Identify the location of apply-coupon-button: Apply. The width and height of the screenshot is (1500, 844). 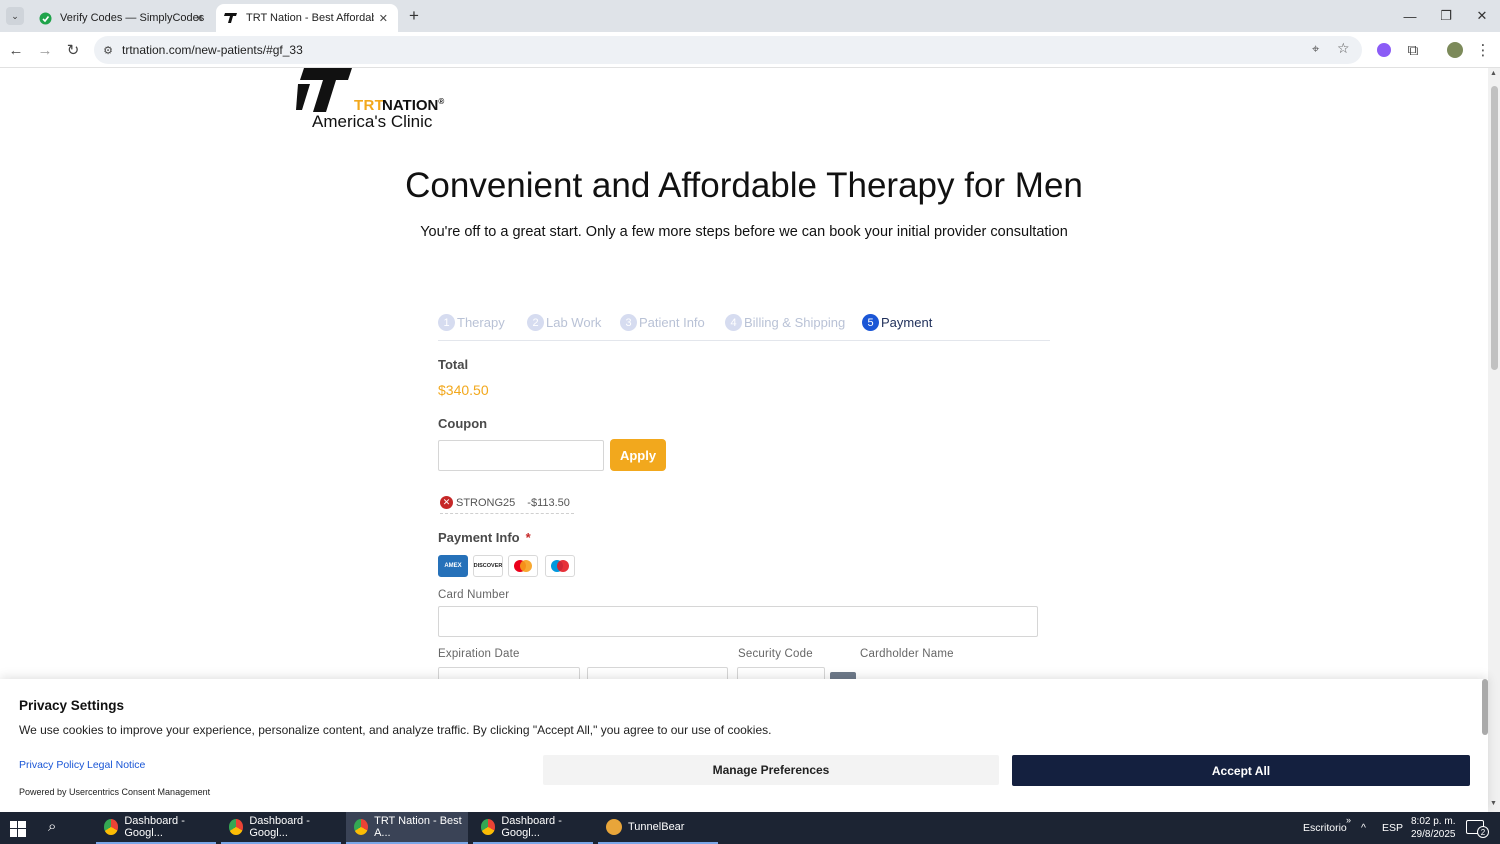
(638, 455).